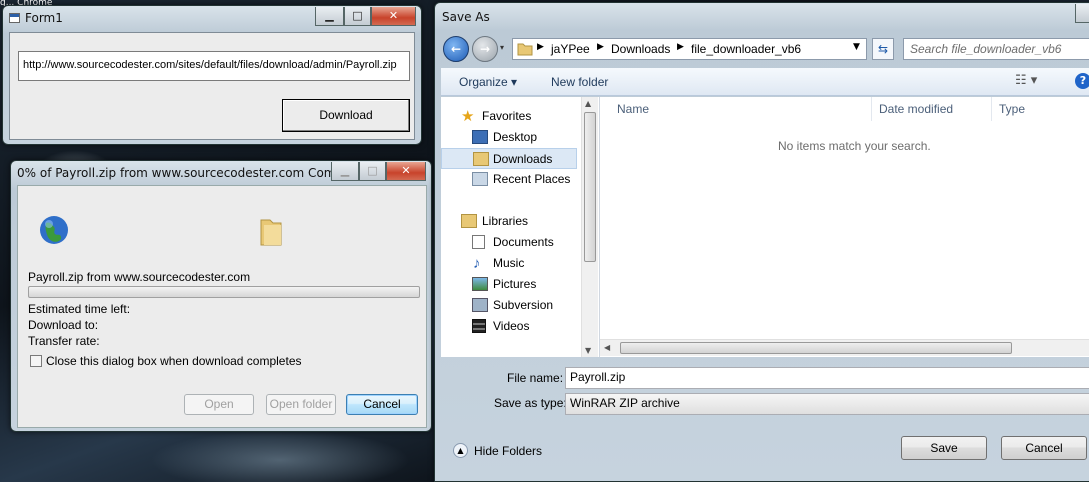  I want to click on form1-title: Form1, so click(44, 18).